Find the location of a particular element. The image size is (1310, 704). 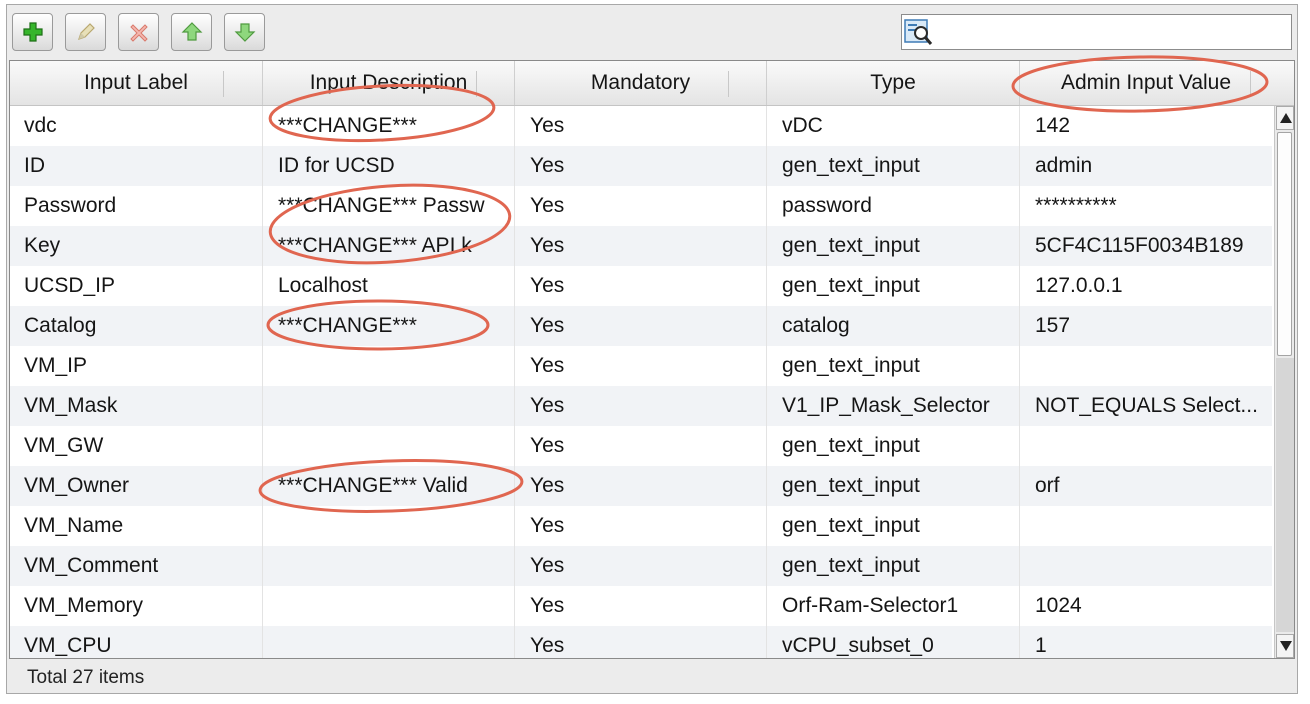

cell-input-description: ***CHANGE*** Passw is located at coordinates (389, 206).